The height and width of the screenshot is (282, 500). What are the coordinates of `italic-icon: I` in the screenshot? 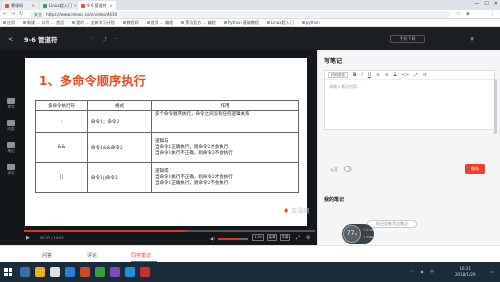 It's located at (361, 75).